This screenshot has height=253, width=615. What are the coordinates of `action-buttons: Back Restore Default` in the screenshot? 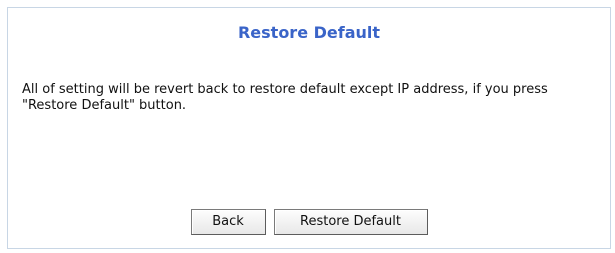 It's located at (309, 222).